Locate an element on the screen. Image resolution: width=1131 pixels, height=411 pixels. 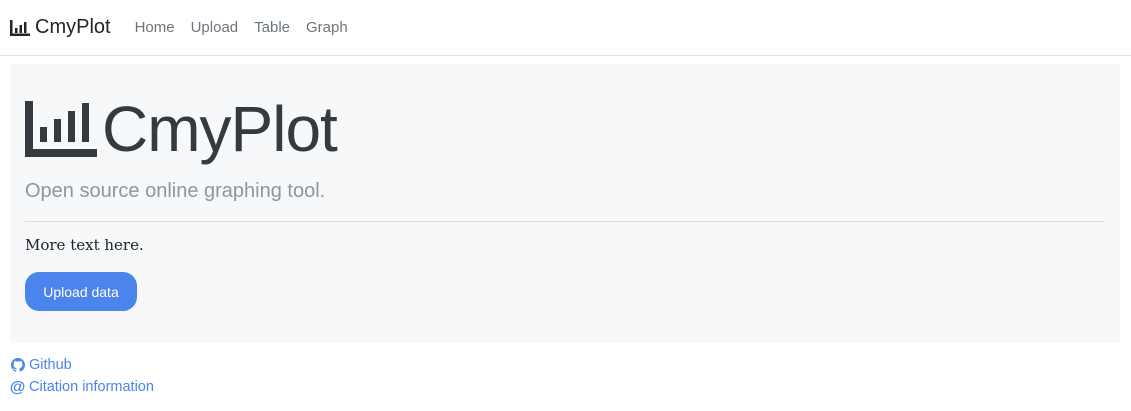
navbar: CmyPlot Home Upload Table Graph is located at coordinates (565, 28).